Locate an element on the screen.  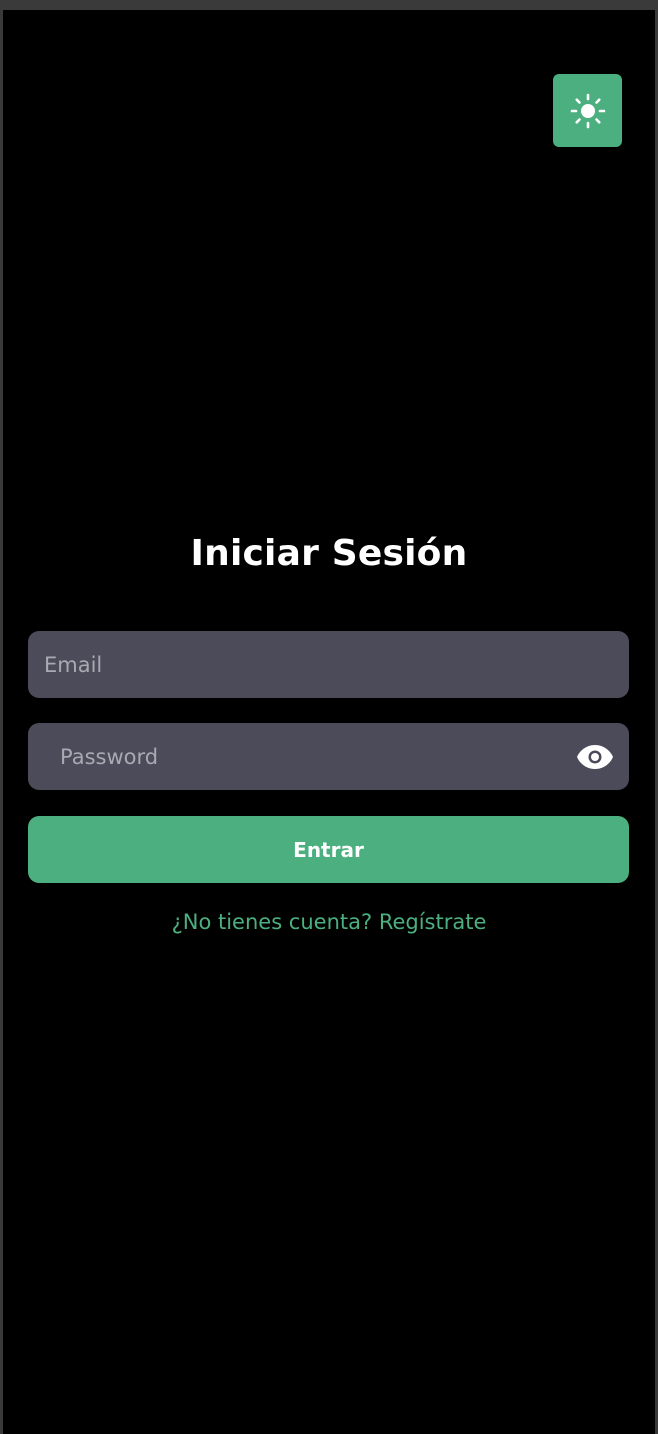
submit-button: Entrar is located at coordinates (328, 849).